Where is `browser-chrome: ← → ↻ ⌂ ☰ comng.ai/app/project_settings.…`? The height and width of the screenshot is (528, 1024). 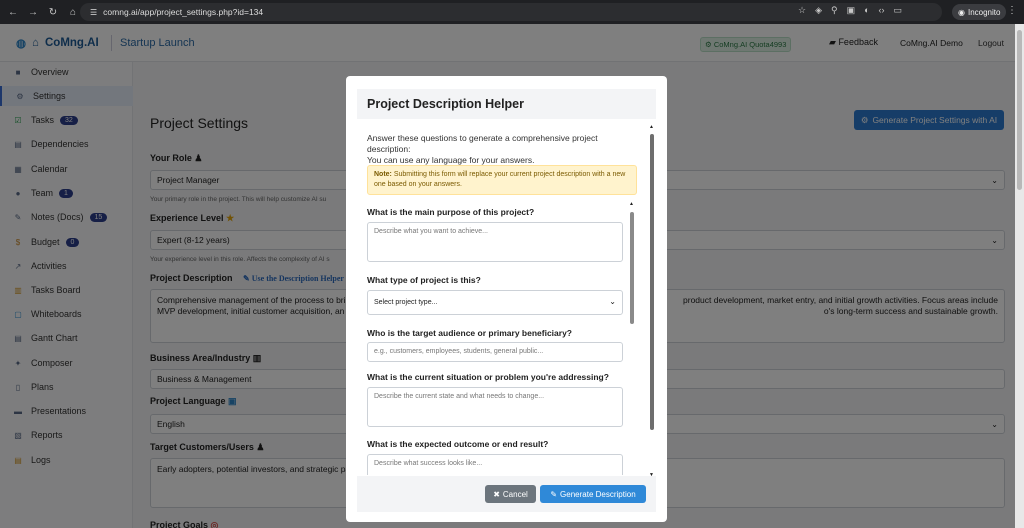 browser-chrome: ← → ↻ ⌂ ☰ comng.ai/app/project_settings.… is located at coordinates (512, 12).